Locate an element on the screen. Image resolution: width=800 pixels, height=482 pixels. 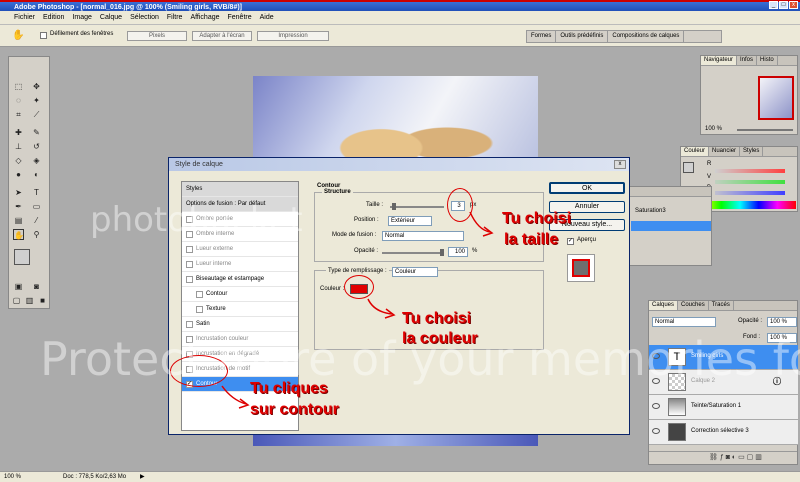
watermark-logo: photobucket is located at coordinates (196, 220).